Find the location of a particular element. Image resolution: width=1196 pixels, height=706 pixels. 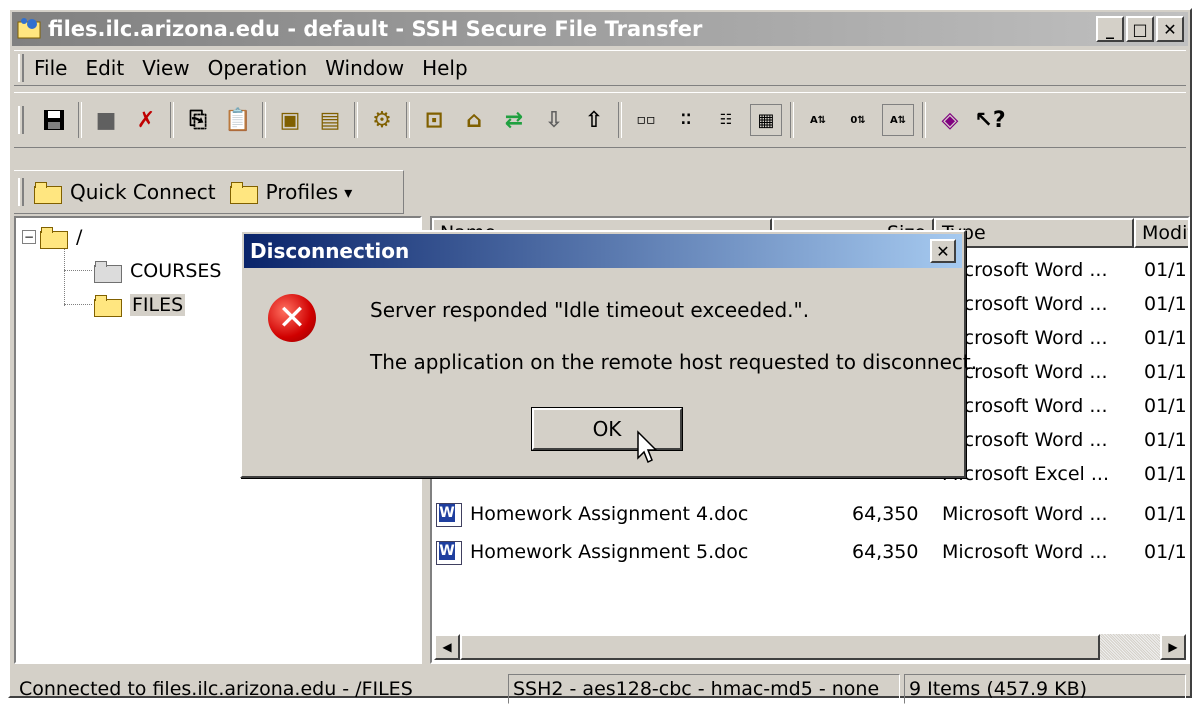

binary-mode-icon: 0⇅ is located at coordinates (858, 120).